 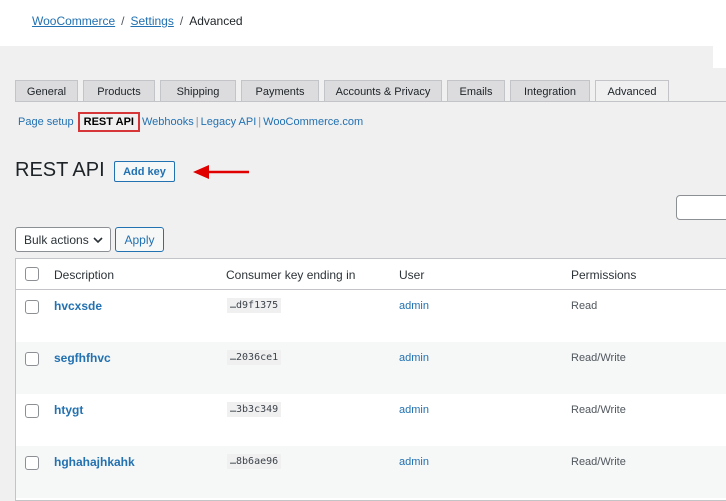 I want to click on consumer-key-code: …d9f1375, so click(x=254, y=305).